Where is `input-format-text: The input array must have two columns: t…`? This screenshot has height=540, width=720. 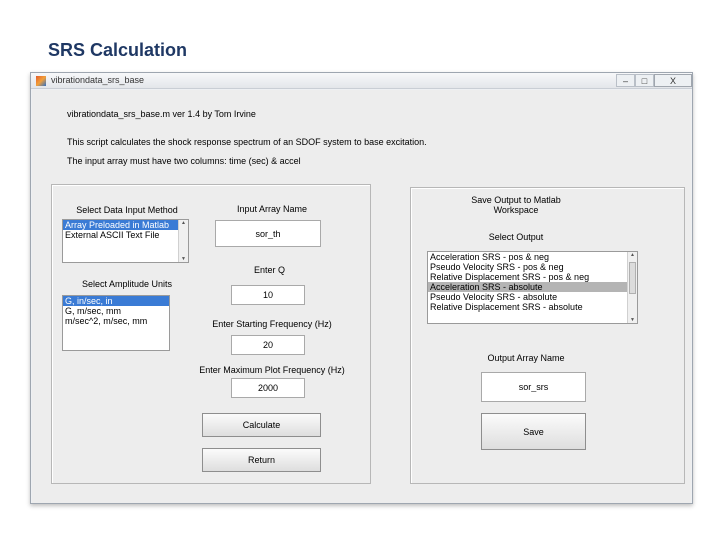 input-format-text: The input array must have two columns: t… is located at coordinates (184, 161).